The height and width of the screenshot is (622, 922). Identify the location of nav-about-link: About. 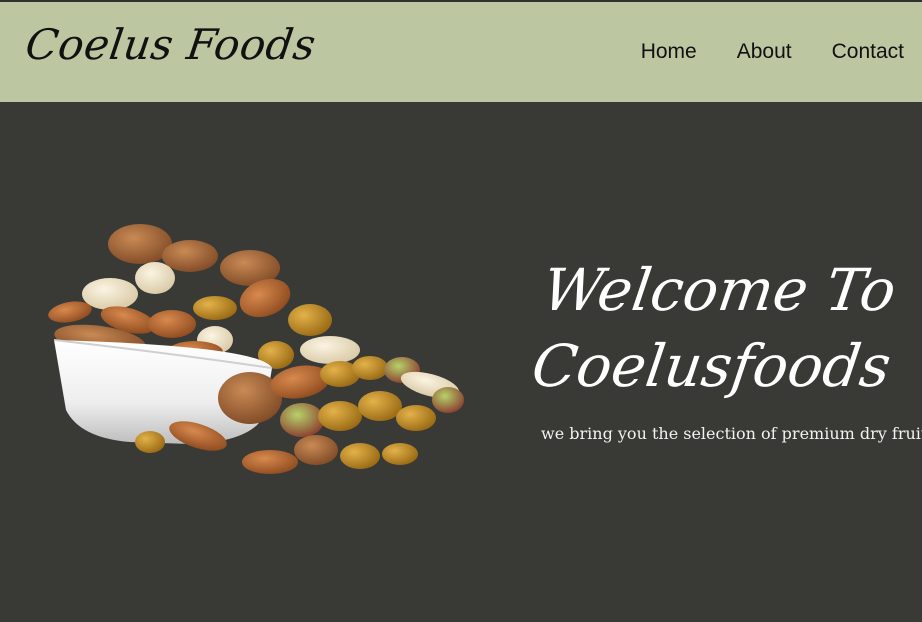
(764, 52).